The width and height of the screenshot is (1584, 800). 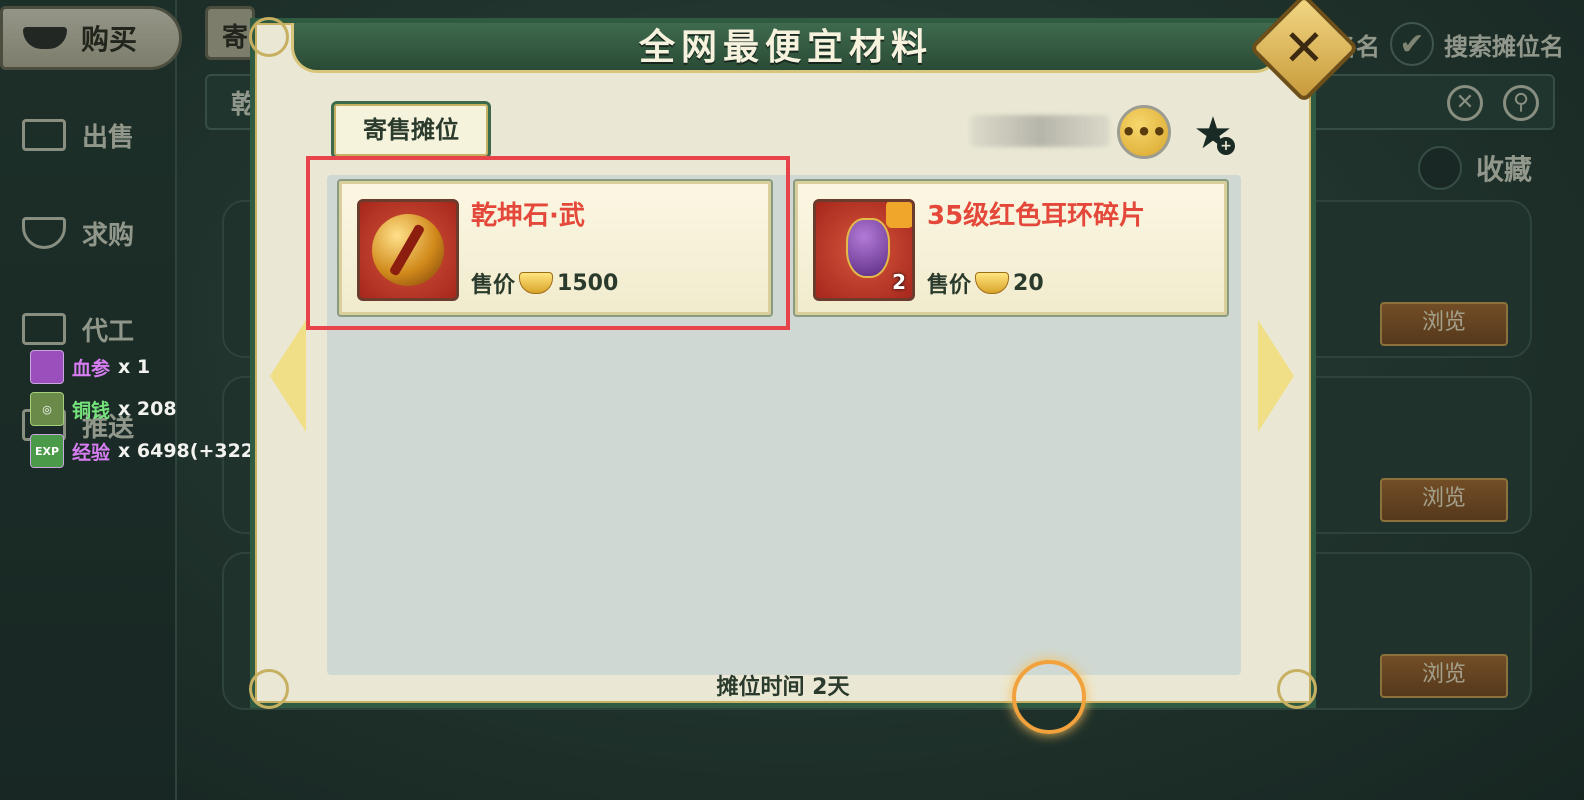 What do you see at coordinates (108, 235) in the screenshot?
I see `nav-item-label: 求购` at bounding box center [108, 235].